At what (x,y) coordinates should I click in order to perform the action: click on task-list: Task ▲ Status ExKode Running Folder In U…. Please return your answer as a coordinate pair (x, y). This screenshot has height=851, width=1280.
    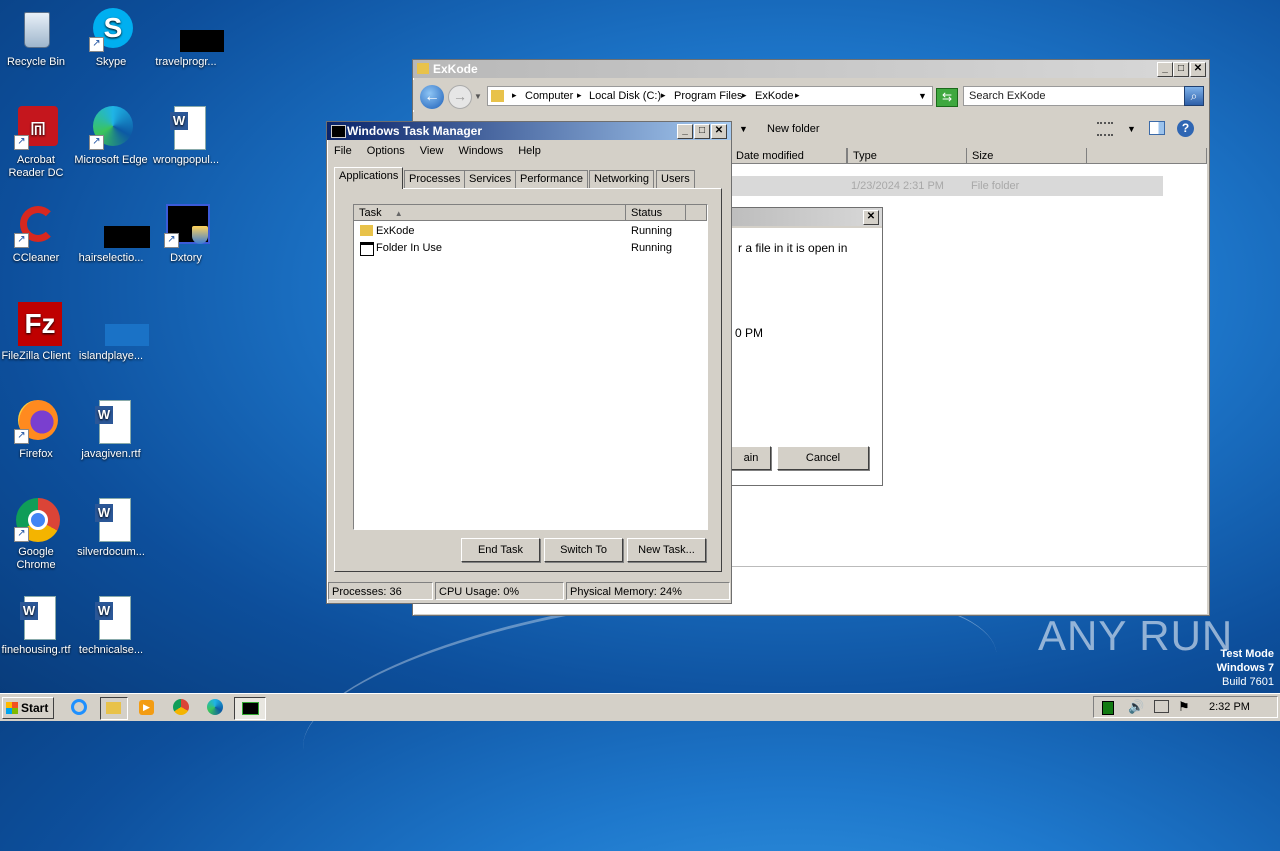
    Looking at the image, I should click on (530, 367).